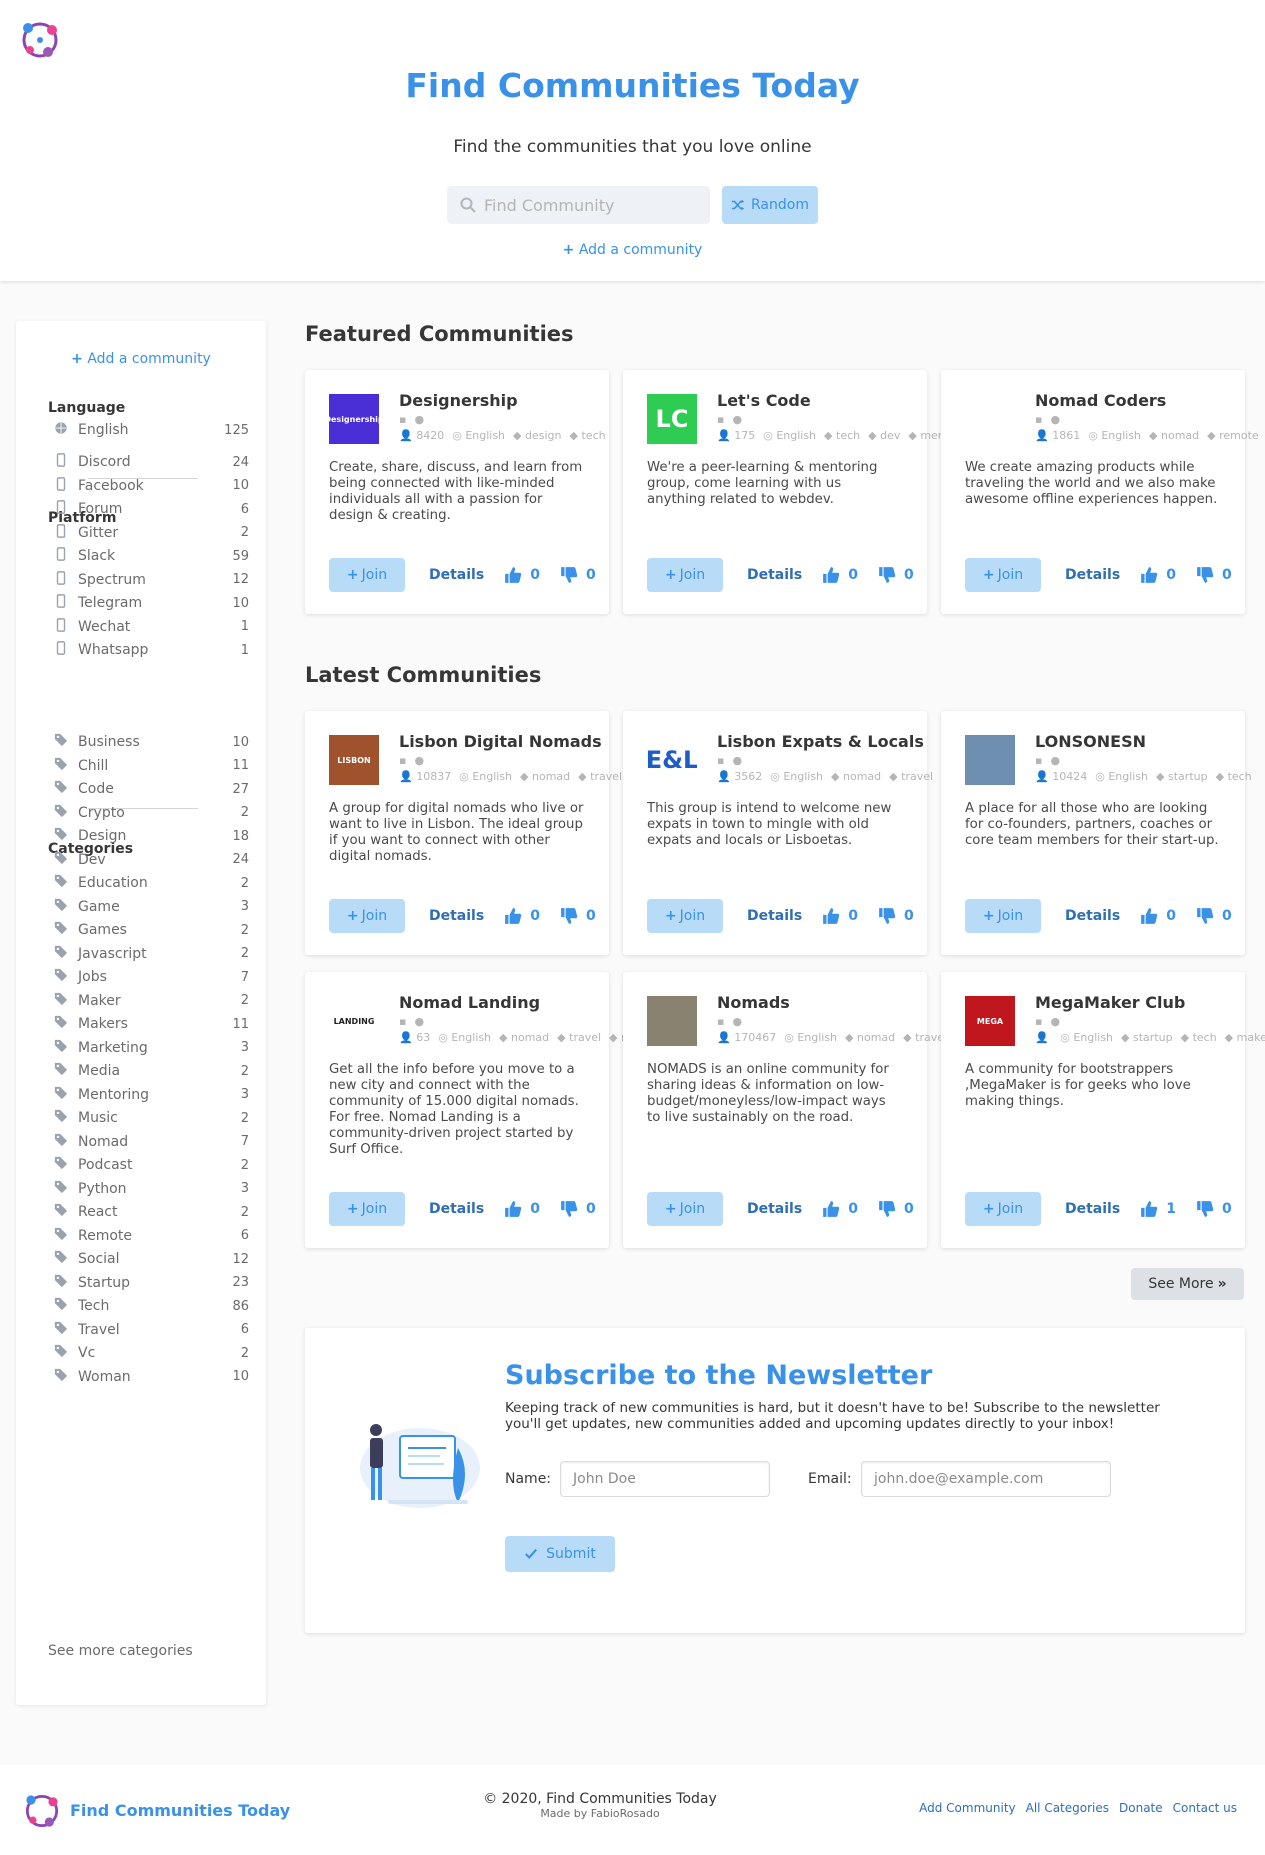 The image size is (1265, 1855). Describe the element at coordinates (120, 1651) in the screenshot. I see `see-more-categories-link: See more categories` at that location.